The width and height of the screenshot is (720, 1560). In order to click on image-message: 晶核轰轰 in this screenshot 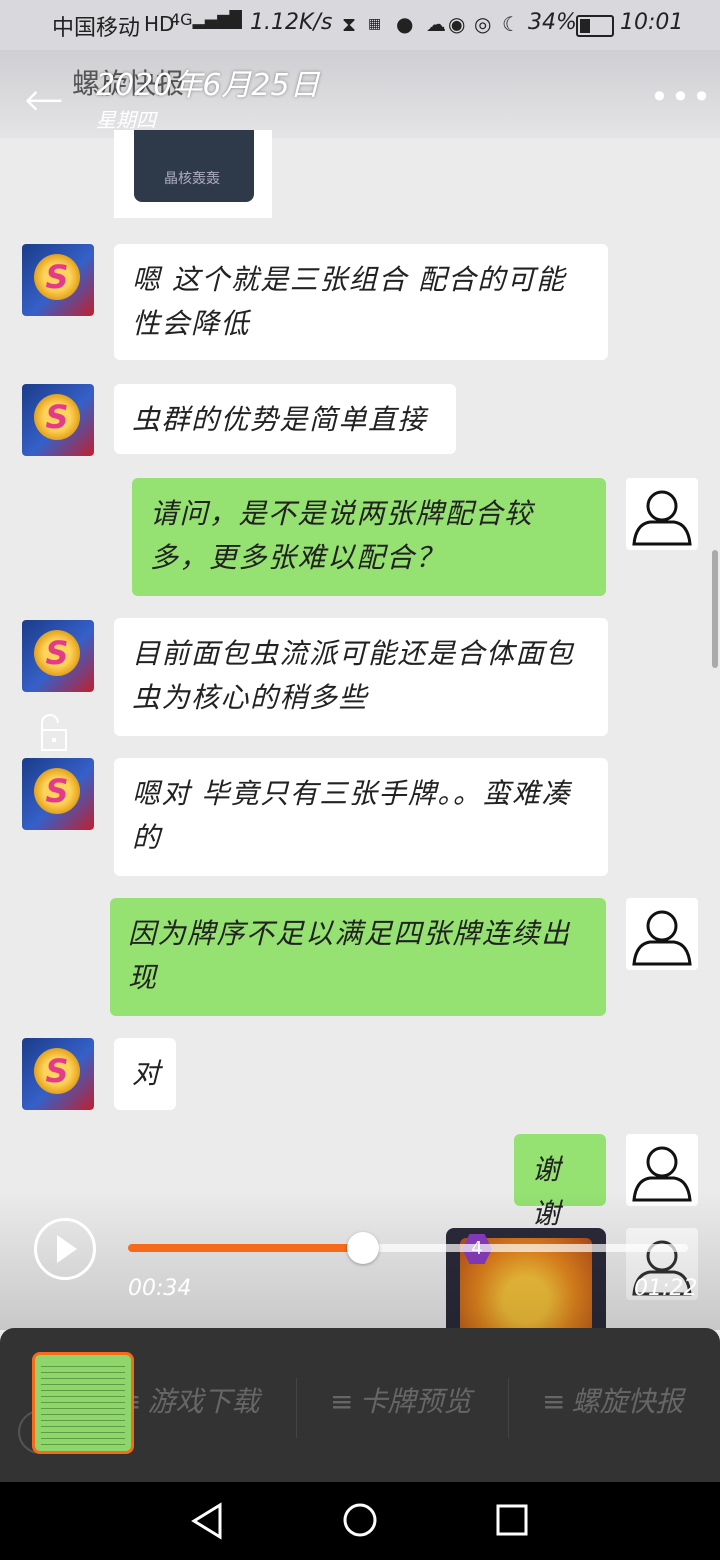, I will do `click(193, 174)`.